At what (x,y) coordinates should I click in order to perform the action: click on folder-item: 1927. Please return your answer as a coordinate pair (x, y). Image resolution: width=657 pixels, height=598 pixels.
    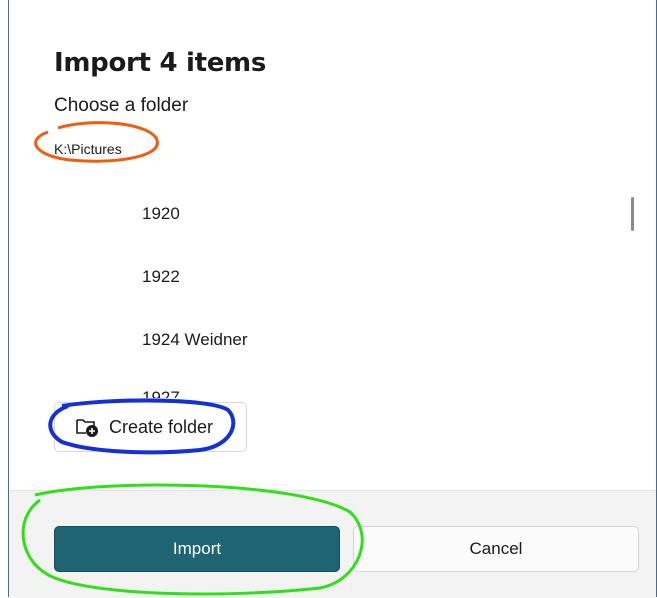
    Looking at the image, I should click on (161, 393).